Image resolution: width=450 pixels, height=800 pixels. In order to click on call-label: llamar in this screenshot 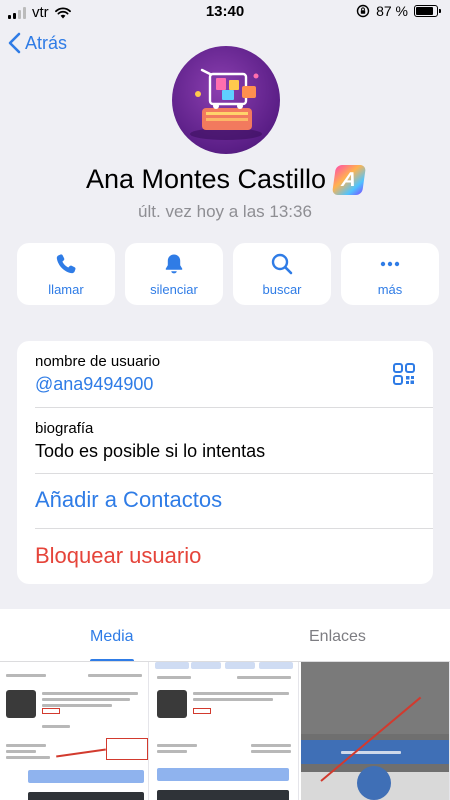, I will do `click(66, 289)`.